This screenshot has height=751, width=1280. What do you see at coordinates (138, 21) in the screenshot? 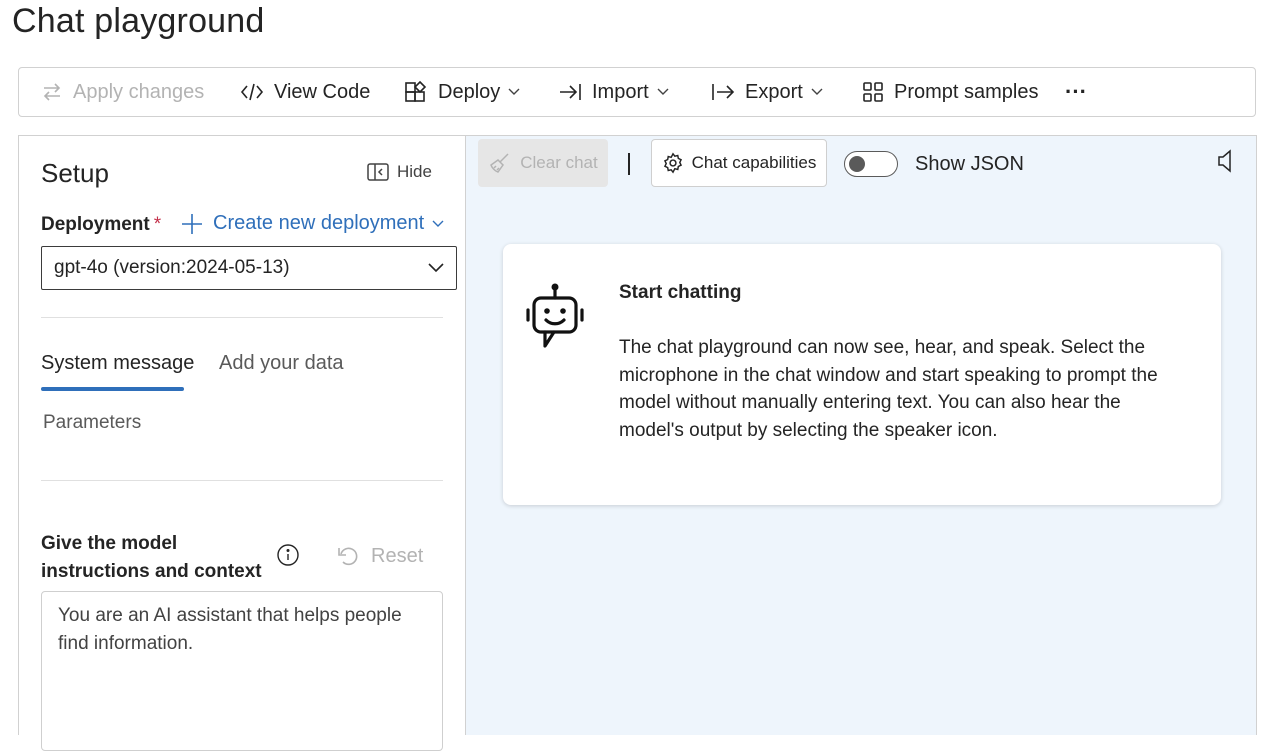
I see `page-title: Chat playground` at bounding box center [138, 21].